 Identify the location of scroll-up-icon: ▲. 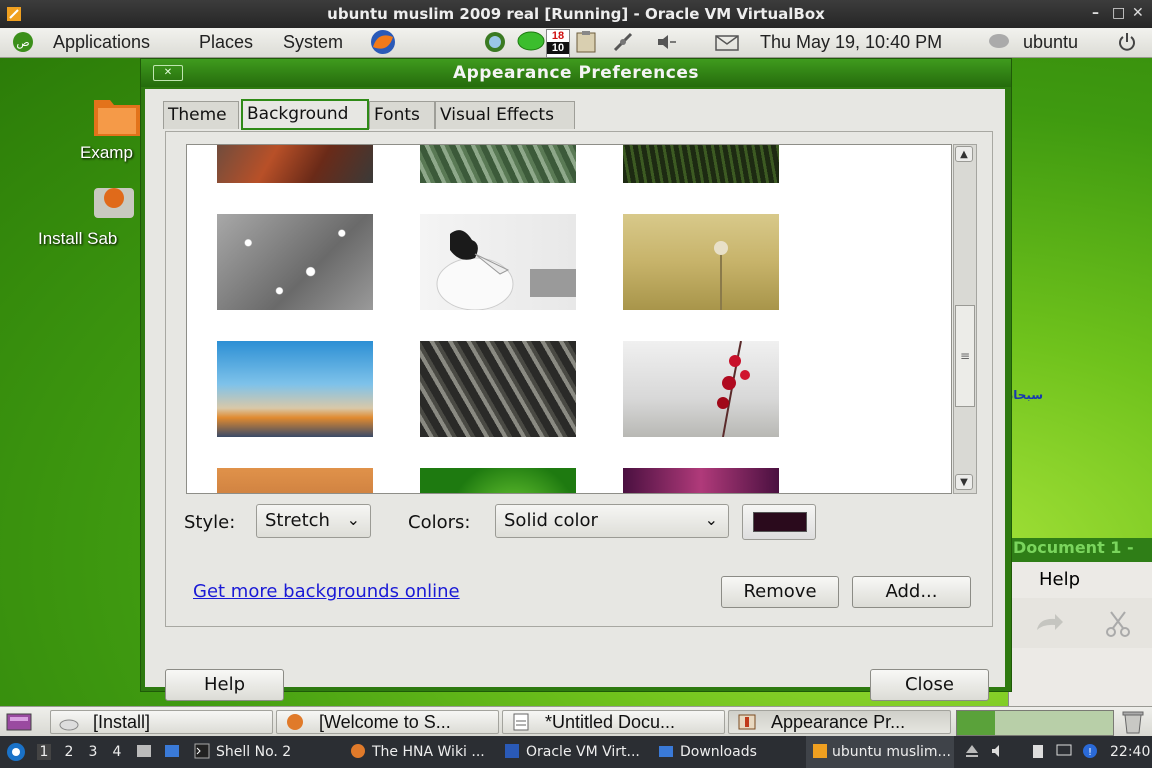
(964, 154).